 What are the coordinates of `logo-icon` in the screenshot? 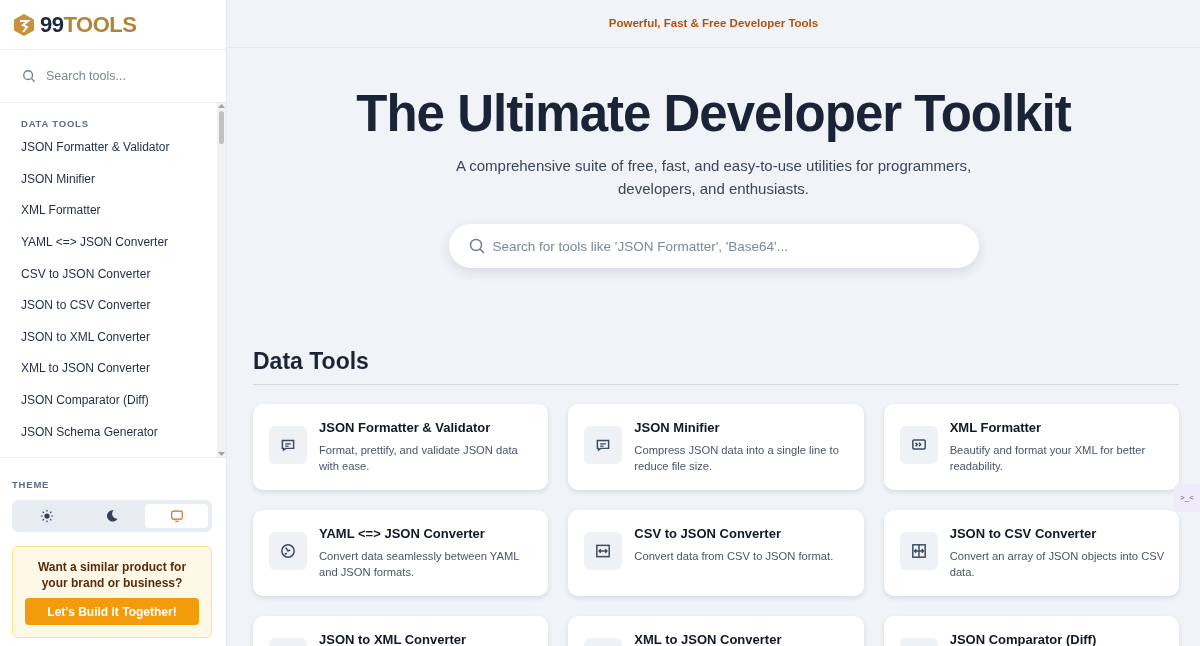 It's located at (24, 24).